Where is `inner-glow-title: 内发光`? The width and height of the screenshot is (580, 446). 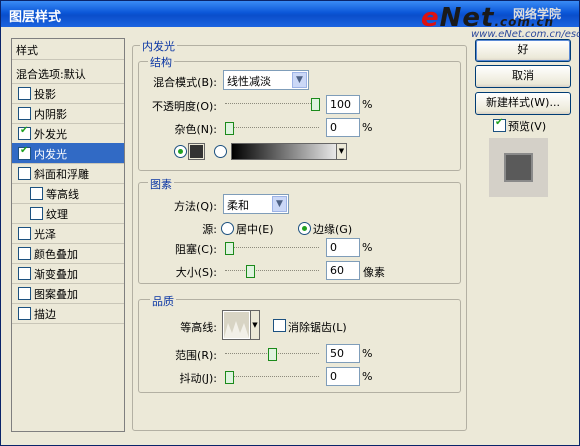 inner-glow-title: 内发光 is located at coordinates (158, 46).